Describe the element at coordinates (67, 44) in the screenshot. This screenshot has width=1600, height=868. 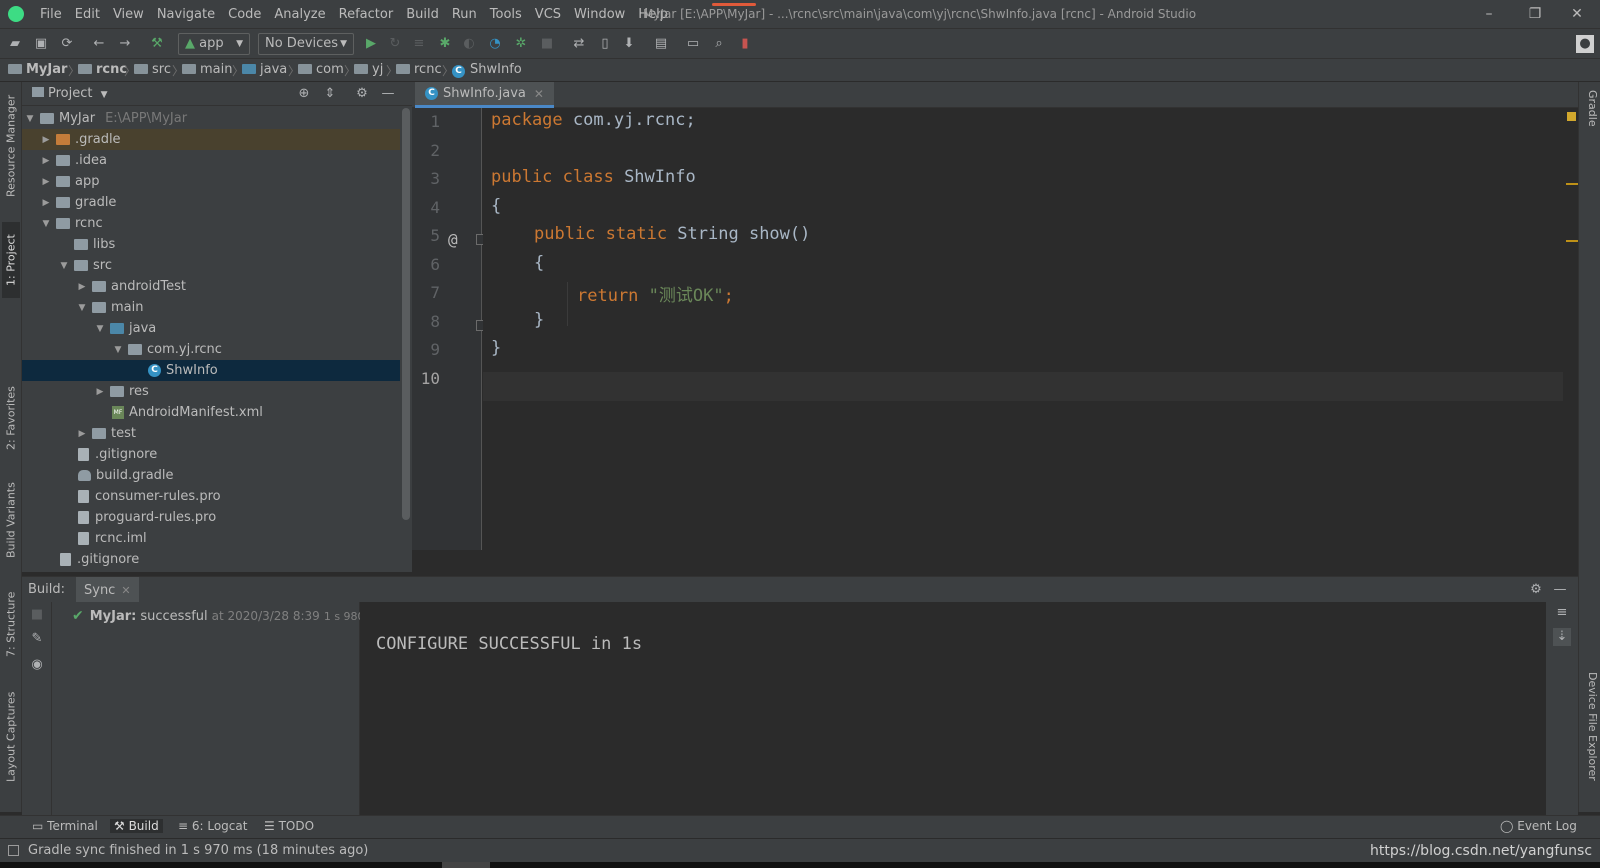
I see `sync-icon: ⟳` at that location.